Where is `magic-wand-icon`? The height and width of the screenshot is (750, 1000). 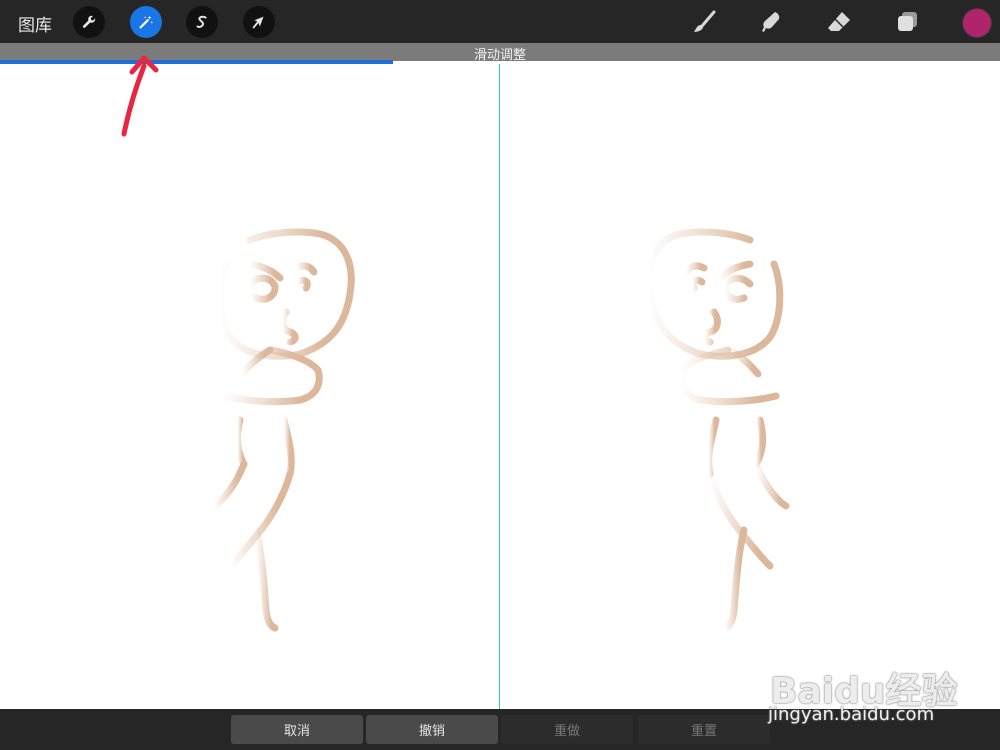
magic-wand-icon is located at coordinates (146, 22).